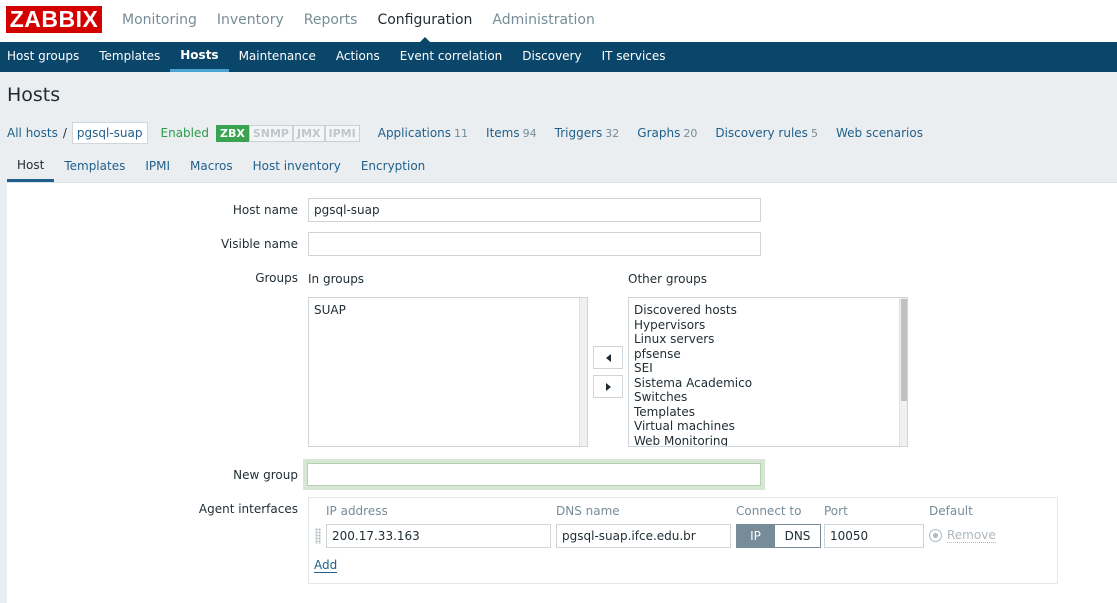 The width and height of the screenshot is (1117, 603). What do you see at coordinates (612, 133) in the screenshot?
I see `triggers-count: 32` at bounding box center [612, 133].